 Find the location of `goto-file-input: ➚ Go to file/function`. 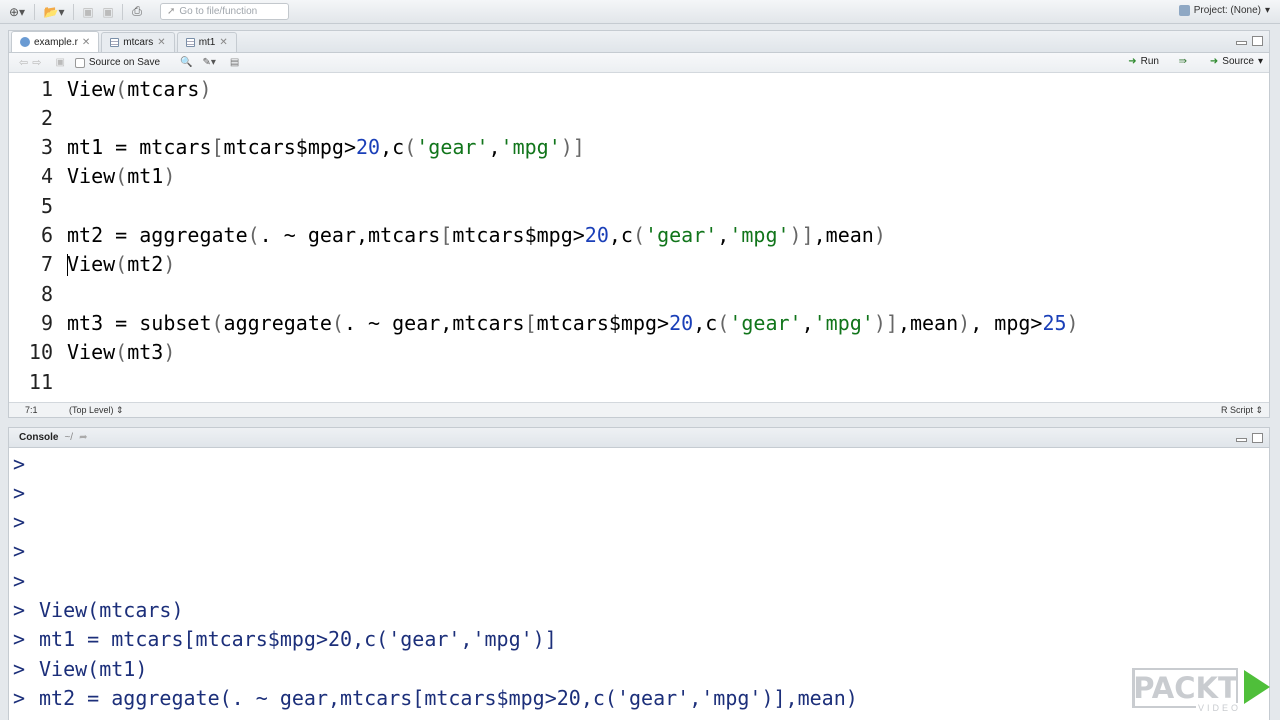

goto-file-input: ➚ Go to file/function is located at coordinates (224, 11).